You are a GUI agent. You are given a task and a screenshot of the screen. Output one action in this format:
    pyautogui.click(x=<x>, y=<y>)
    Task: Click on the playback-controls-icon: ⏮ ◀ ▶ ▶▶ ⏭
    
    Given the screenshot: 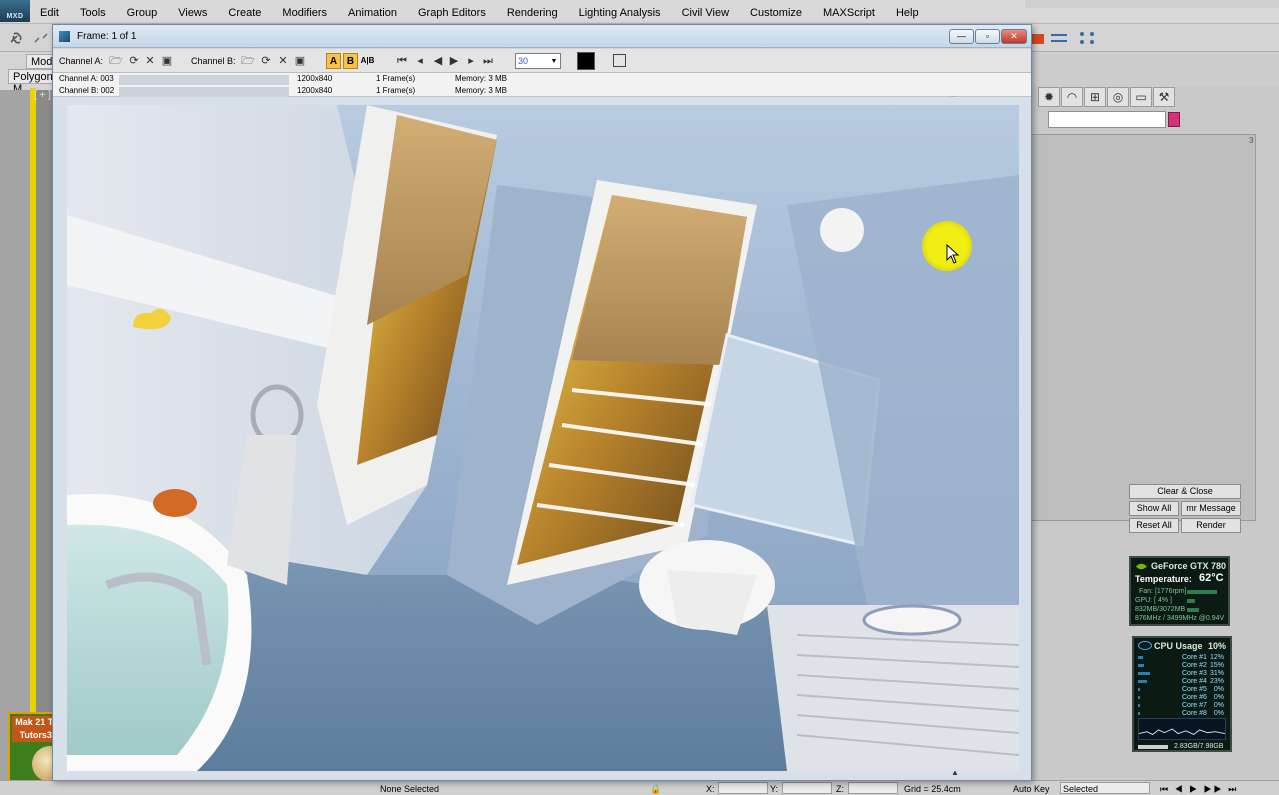 What is the action you would take?
    pyautogui.click(x=1199, y=789)
    